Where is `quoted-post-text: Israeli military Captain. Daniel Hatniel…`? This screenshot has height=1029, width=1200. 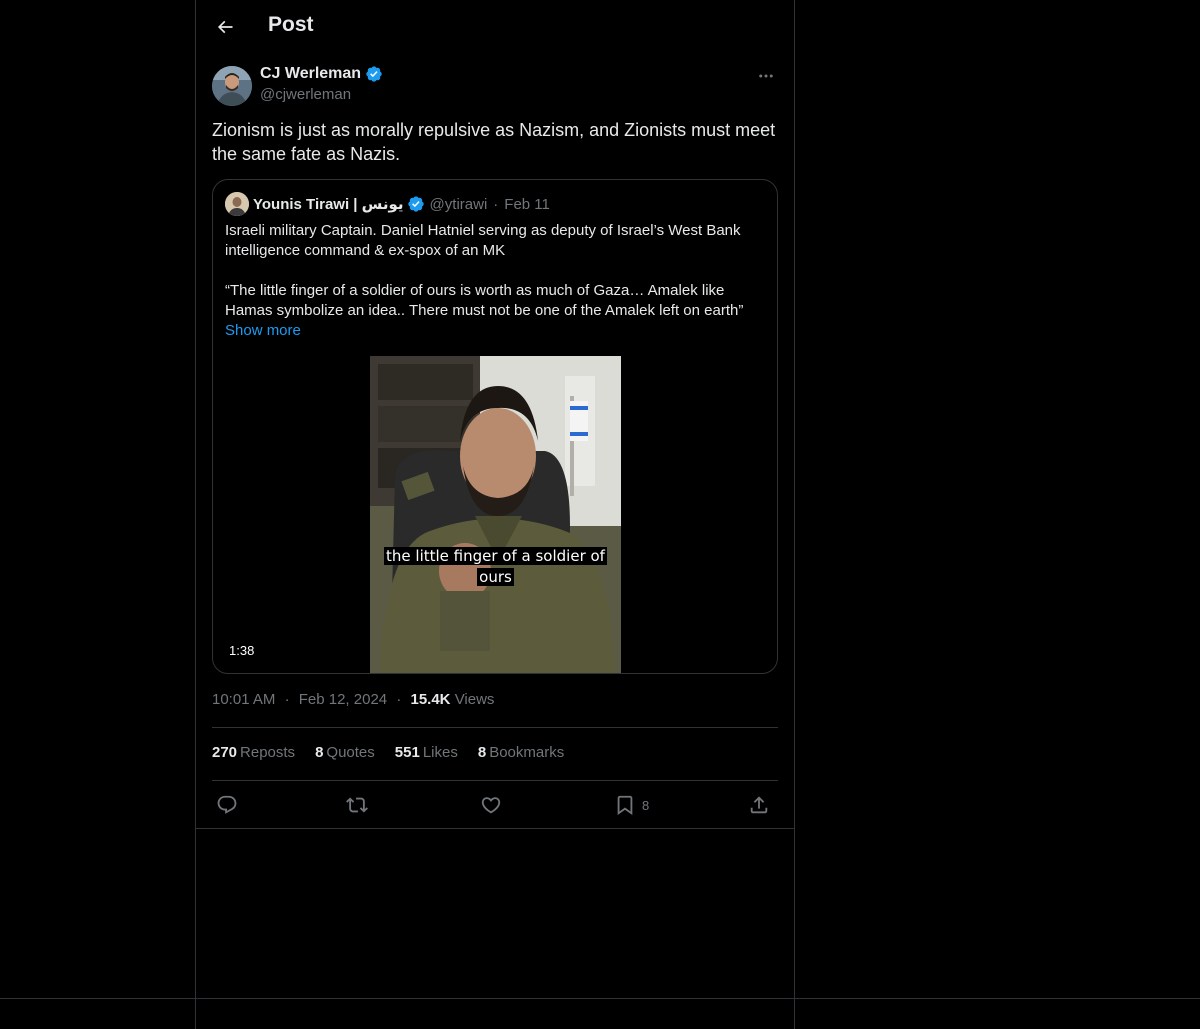 quoted-post-text: Israeli military Captain. Daniel Hatniel… is located at coordinates (497, 281).